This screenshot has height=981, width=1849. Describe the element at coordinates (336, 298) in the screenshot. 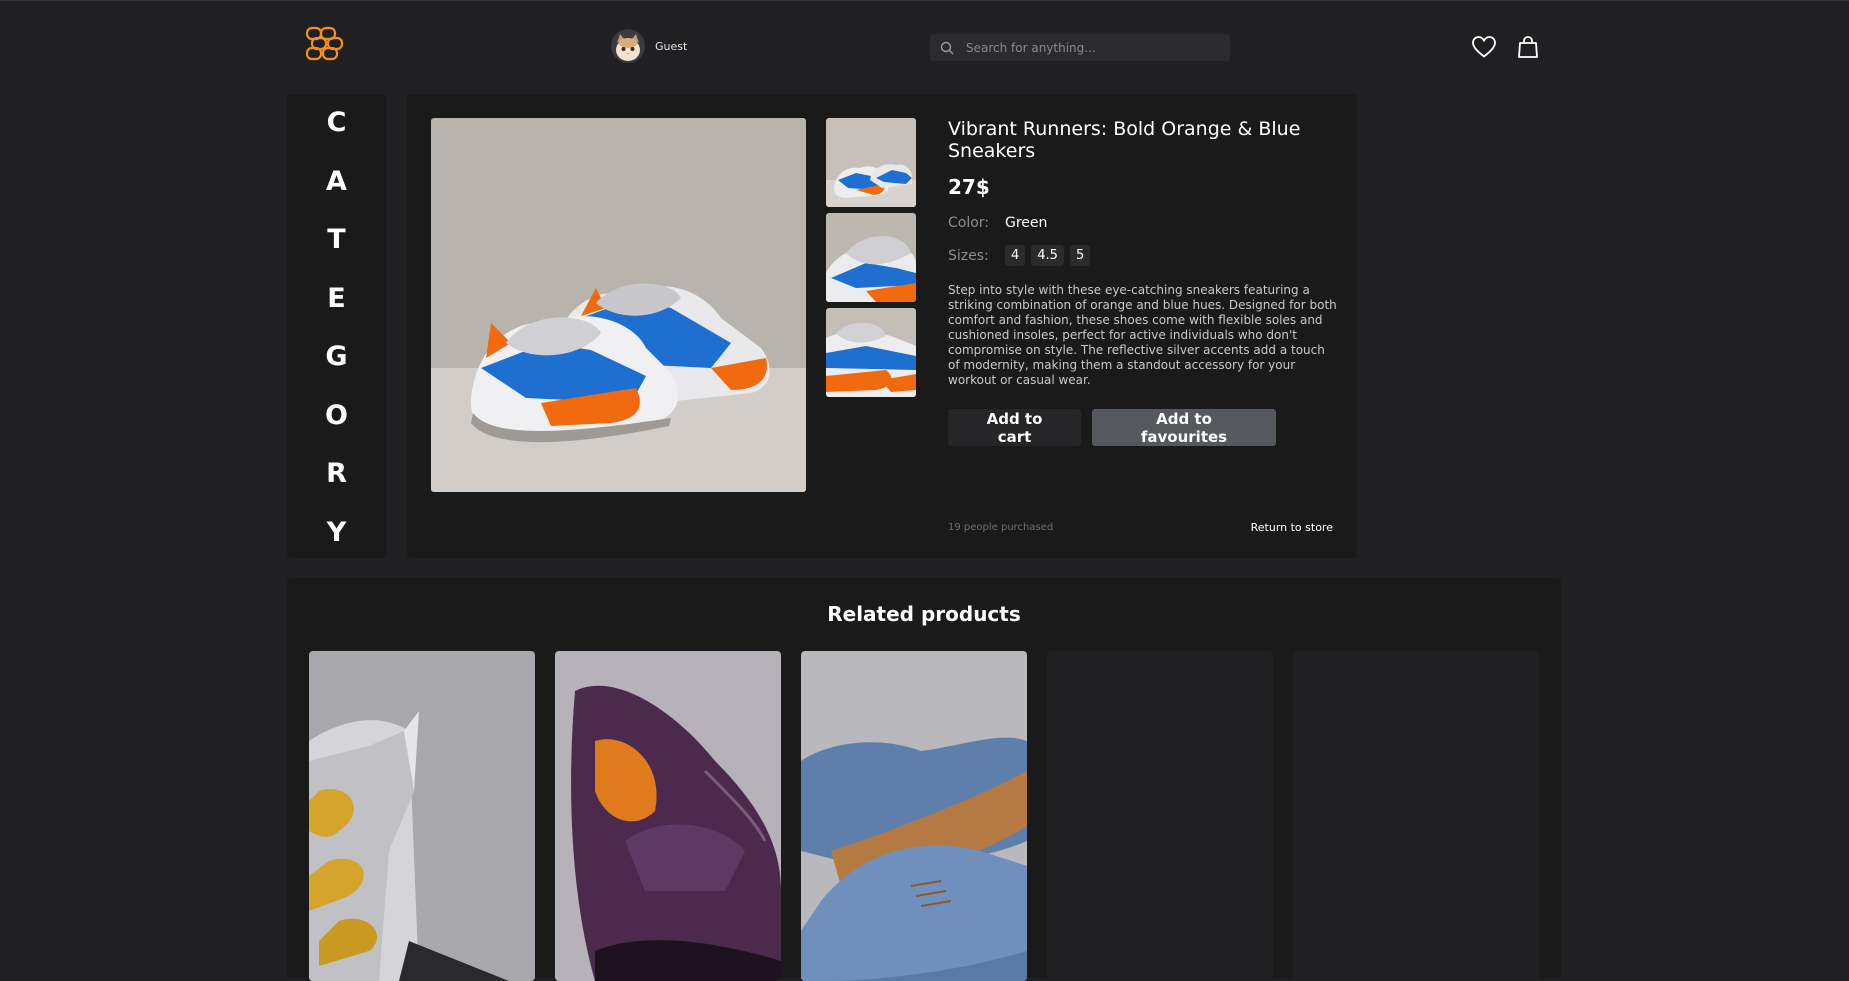

I see `category-letter: E` at that location.